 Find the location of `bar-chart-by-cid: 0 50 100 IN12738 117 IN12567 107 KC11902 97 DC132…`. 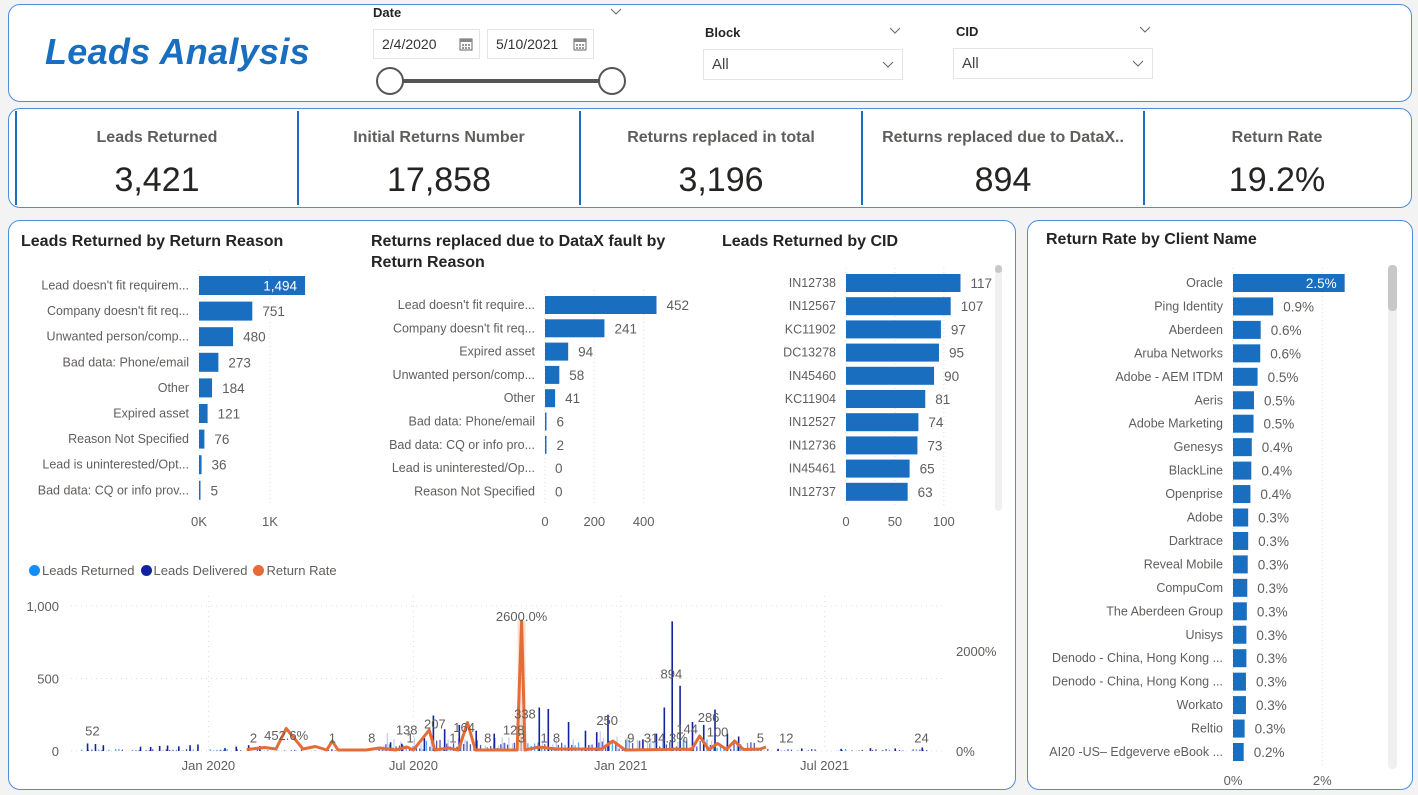

bar-chart-by-cid: 0 50 100 IN12738 117 IN12567 107 KC11902 97 DC132… is located at coordinates (887, 398).